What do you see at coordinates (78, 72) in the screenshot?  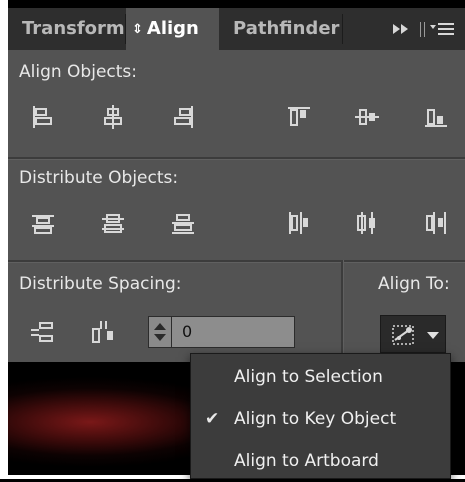 I see `align-objects-label: Align Objects:` at bounding box center [78, 72].